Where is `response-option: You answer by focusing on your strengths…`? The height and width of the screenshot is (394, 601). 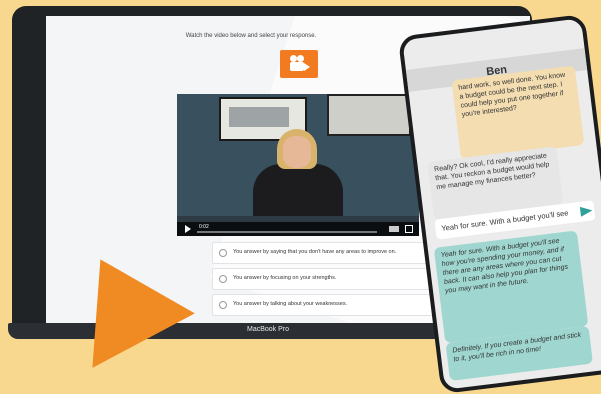 response-option: You answer by focusing on your strengths… is located at coordinates (332, 279).